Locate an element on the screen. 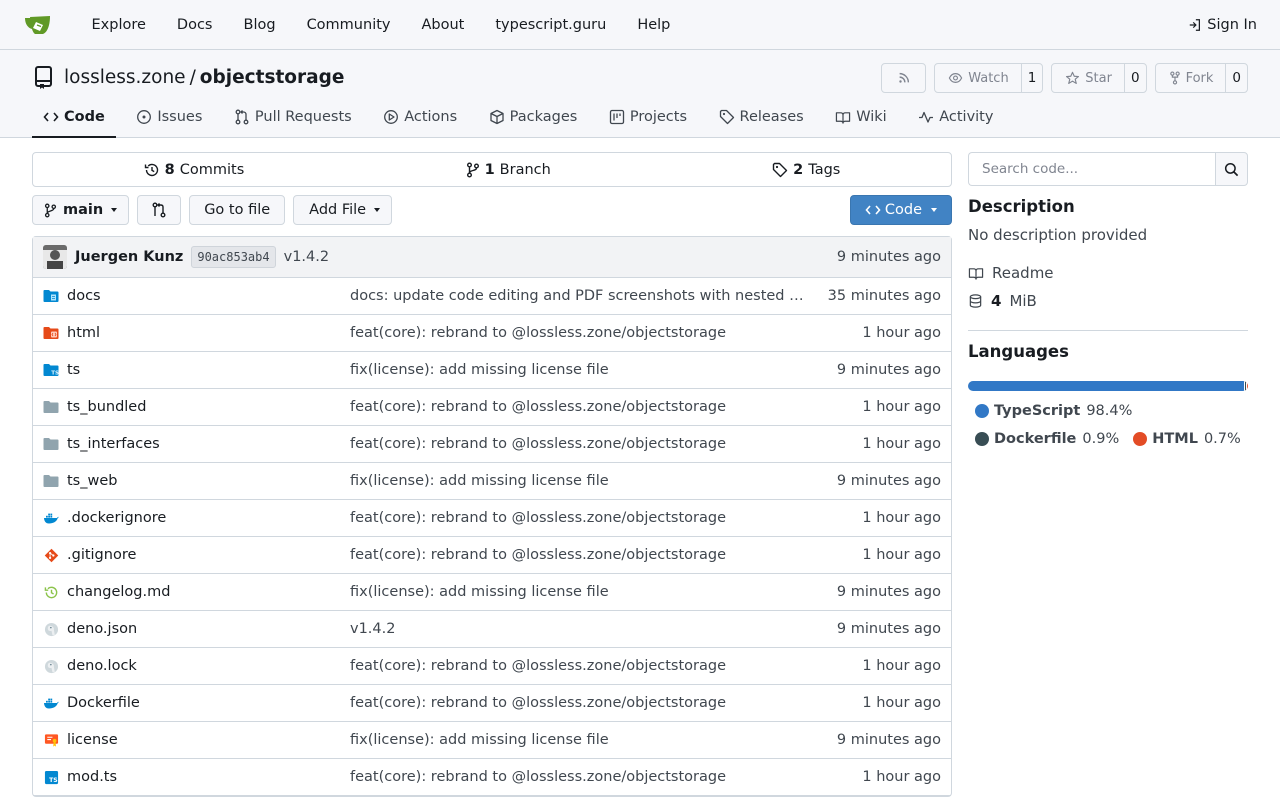 The height and width of the screenshot is (800, 1280). tab-activity: Activity is located at coordinates (955, 118).